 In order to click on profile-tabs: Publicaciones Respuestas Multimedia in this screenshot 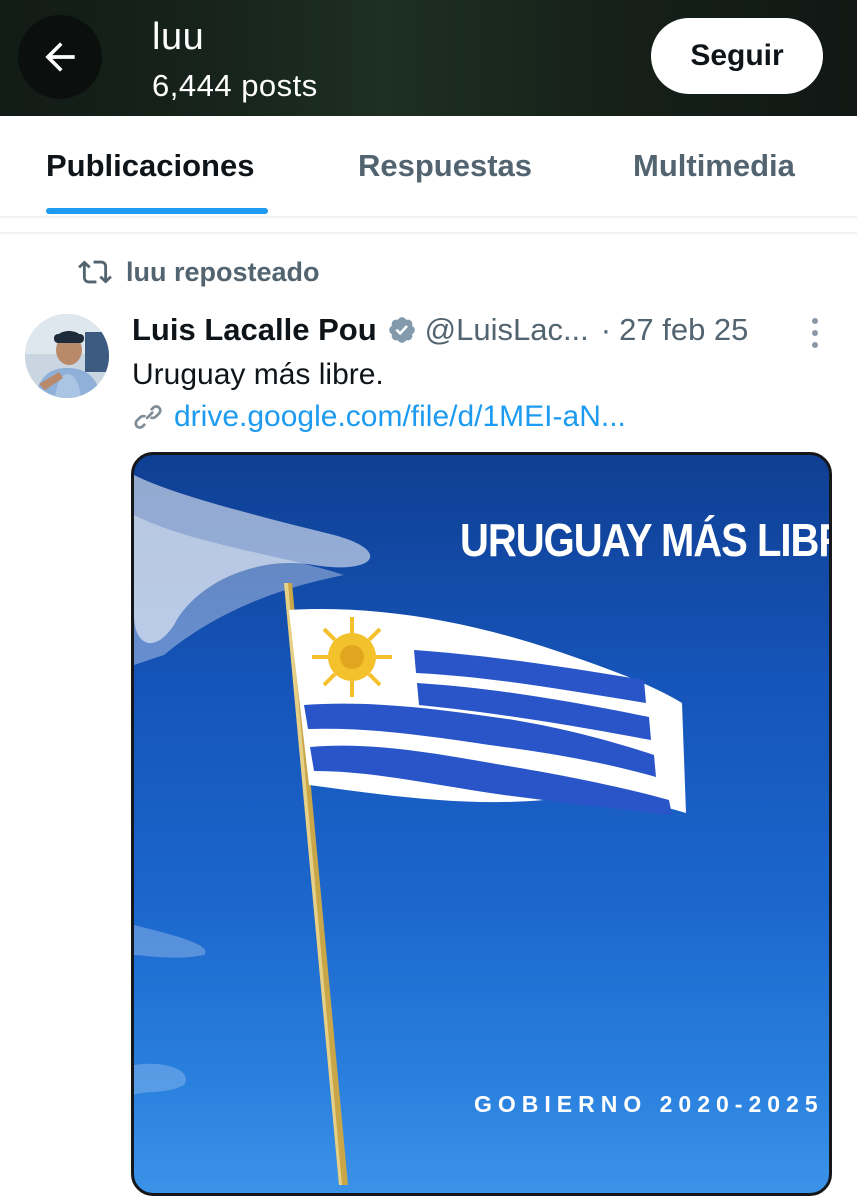, I will do `click(428, 167)`.